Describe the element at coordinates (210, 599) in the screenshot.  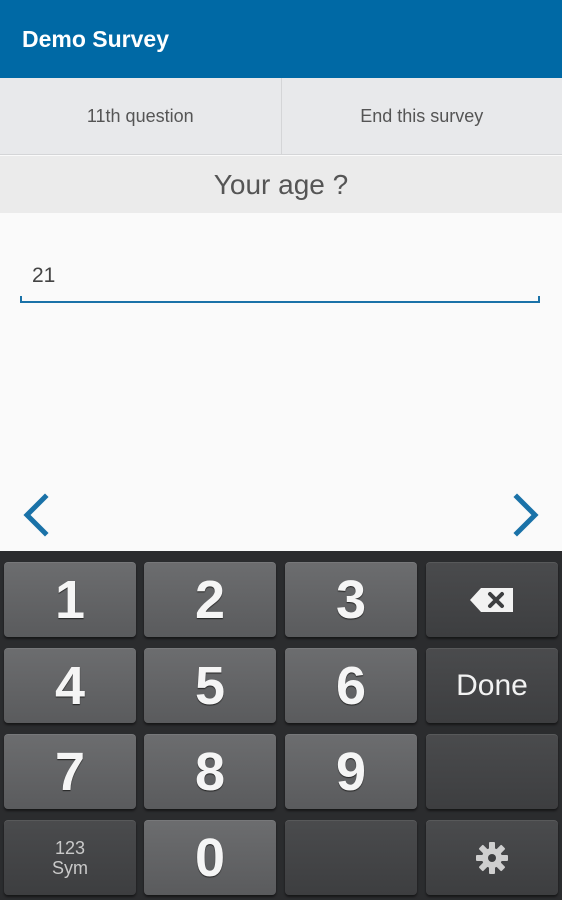
I see `key-2: 2` at that location.